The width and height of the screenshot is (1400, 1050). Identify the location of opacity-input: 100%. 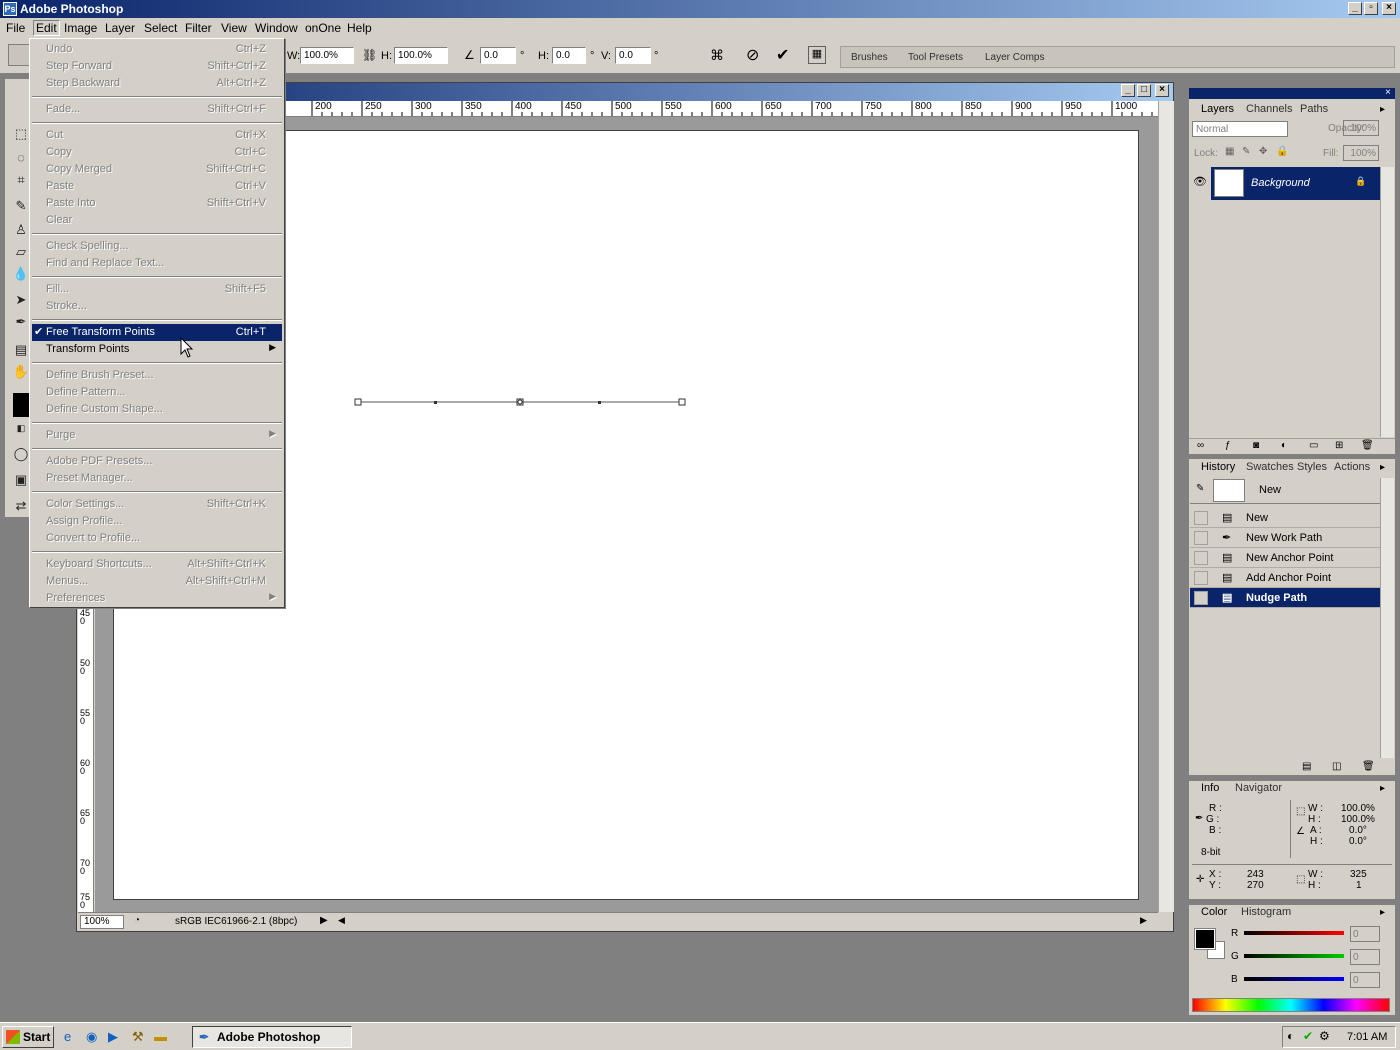
(1361, 128).